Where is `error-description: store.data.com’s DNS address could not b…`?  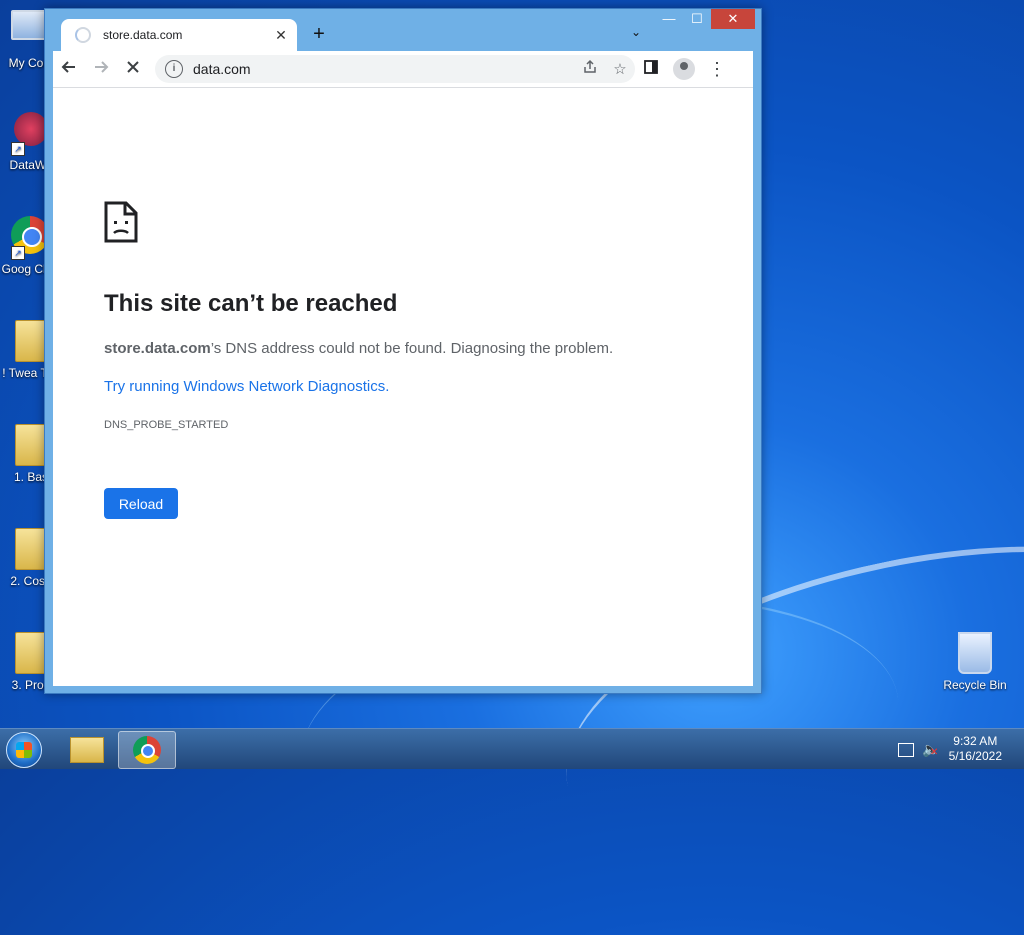
error-description: store.data.com’s DNS address could not b… is located at coordinates (358, 348).